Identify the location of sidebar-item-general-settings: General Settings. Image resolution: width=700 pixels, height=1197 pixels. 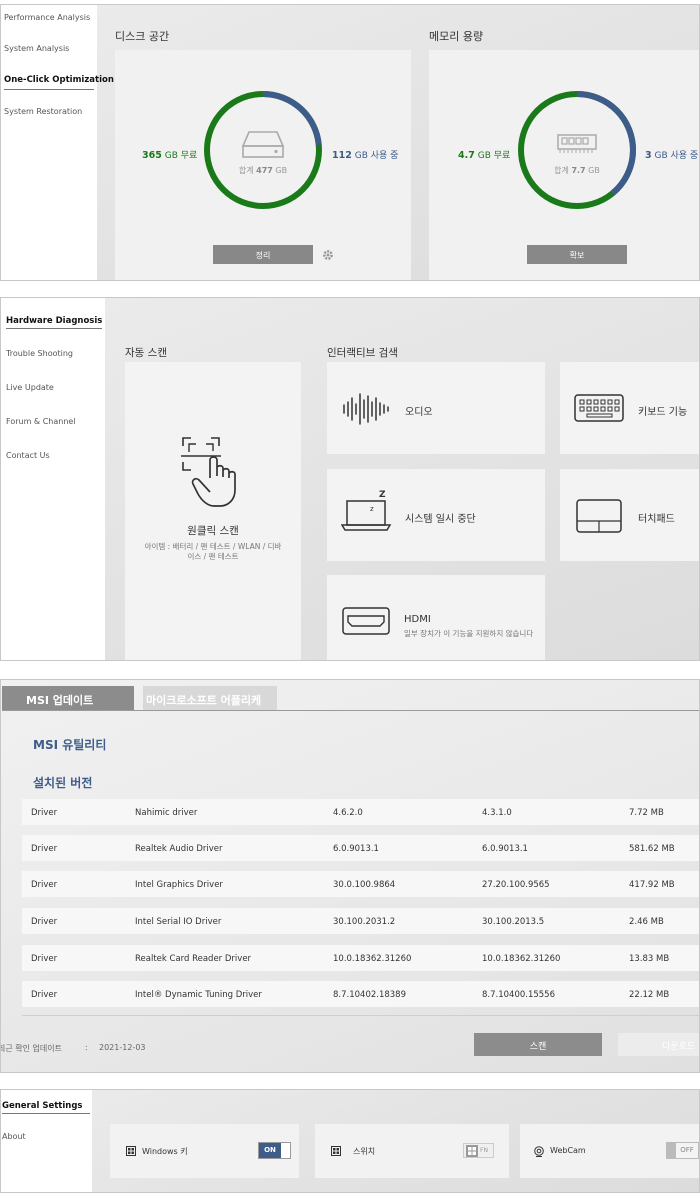
(42, 1106).